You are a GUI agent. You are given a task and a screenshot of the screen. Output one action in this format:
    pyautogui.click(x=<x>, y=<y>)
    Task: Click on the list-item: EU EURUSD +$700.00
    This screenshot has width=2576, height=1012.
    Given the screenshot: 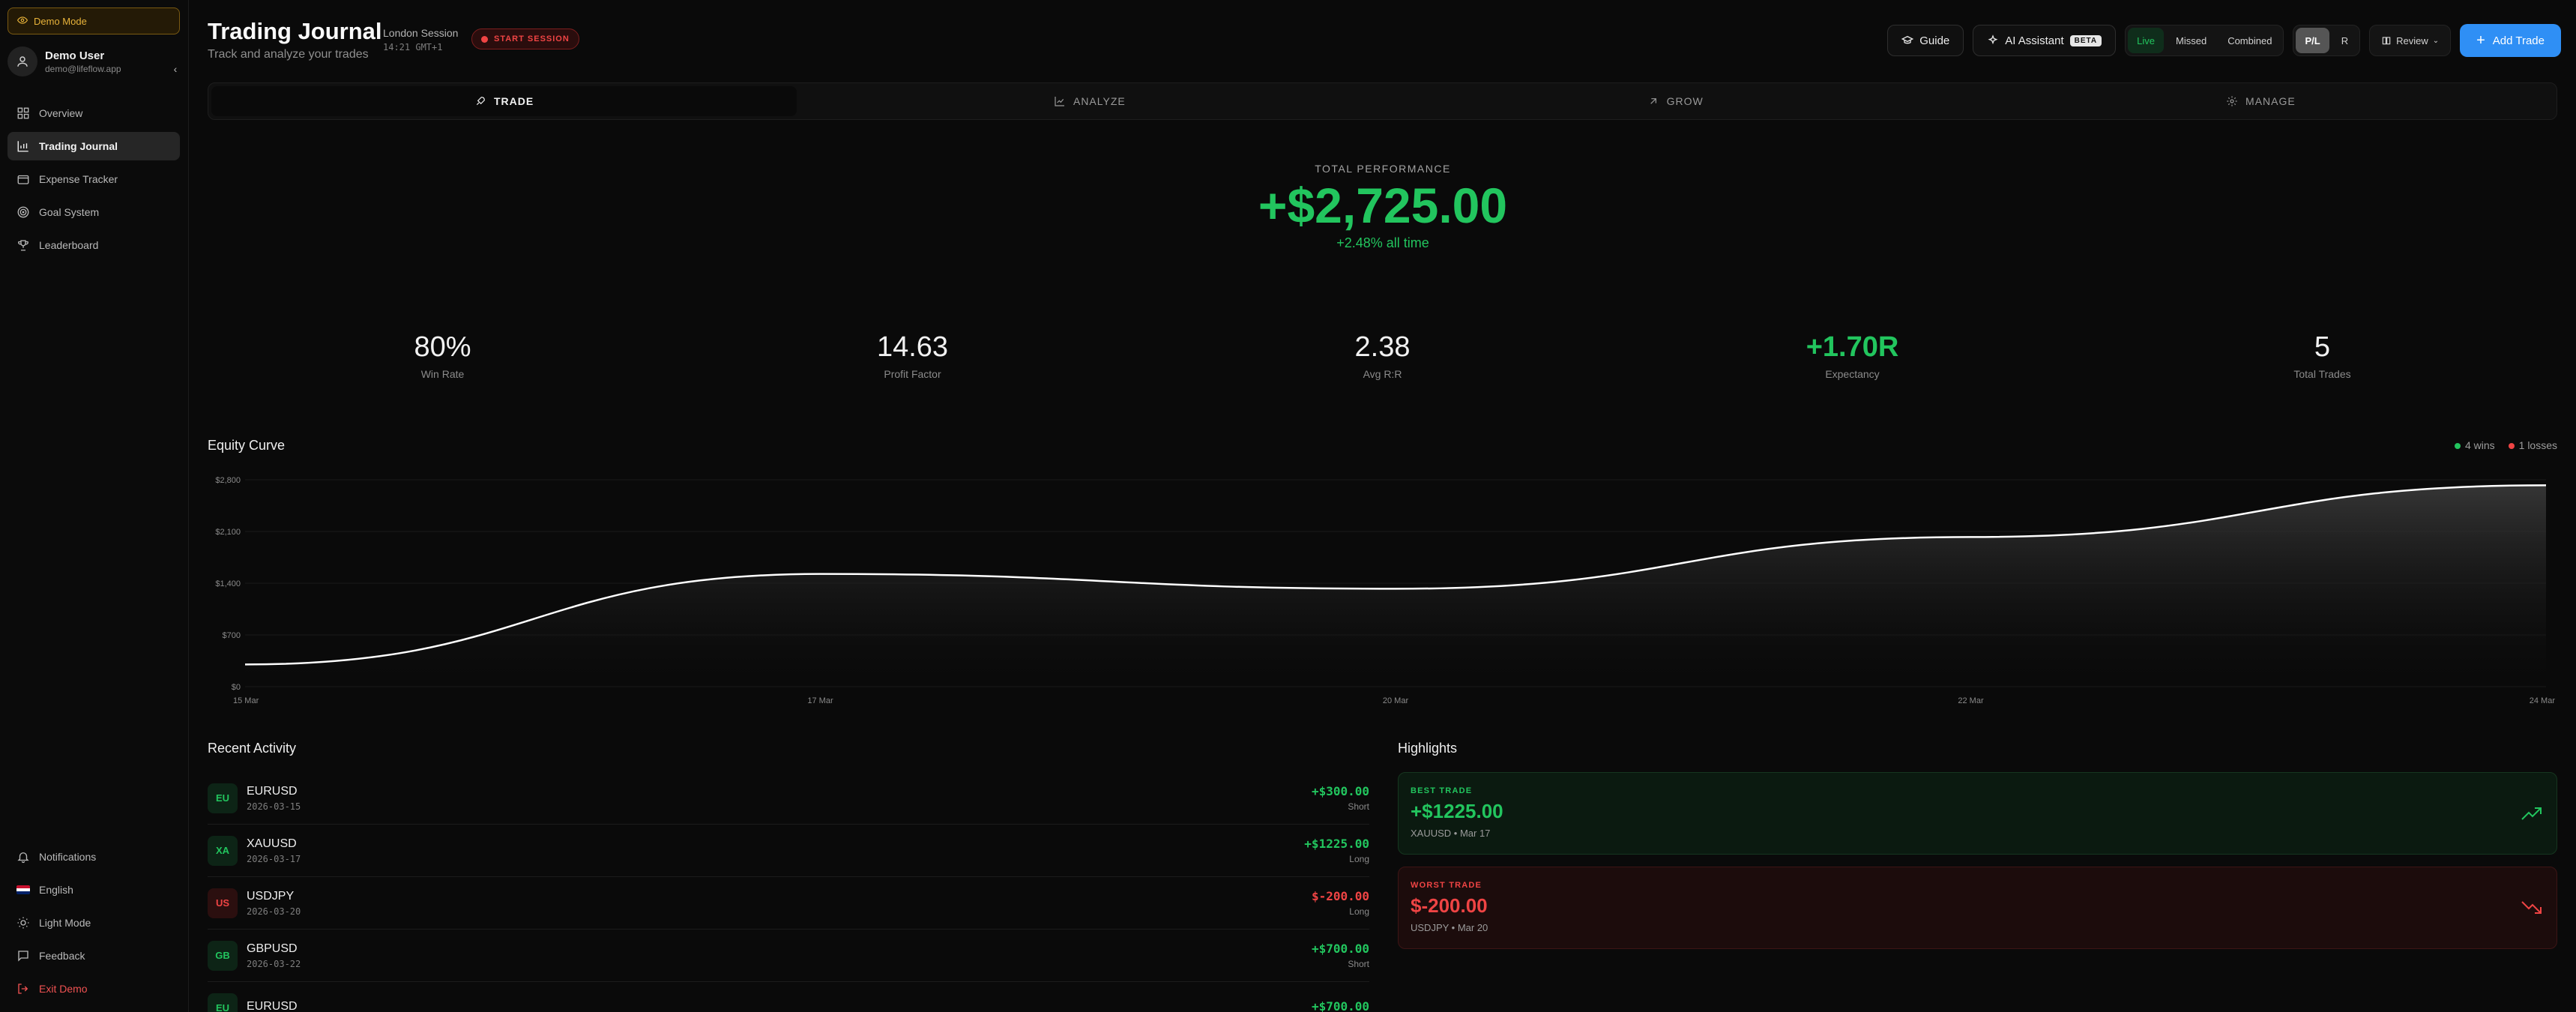 What is the action you would take?
    pyautogui.click(x=789, y=997)
    